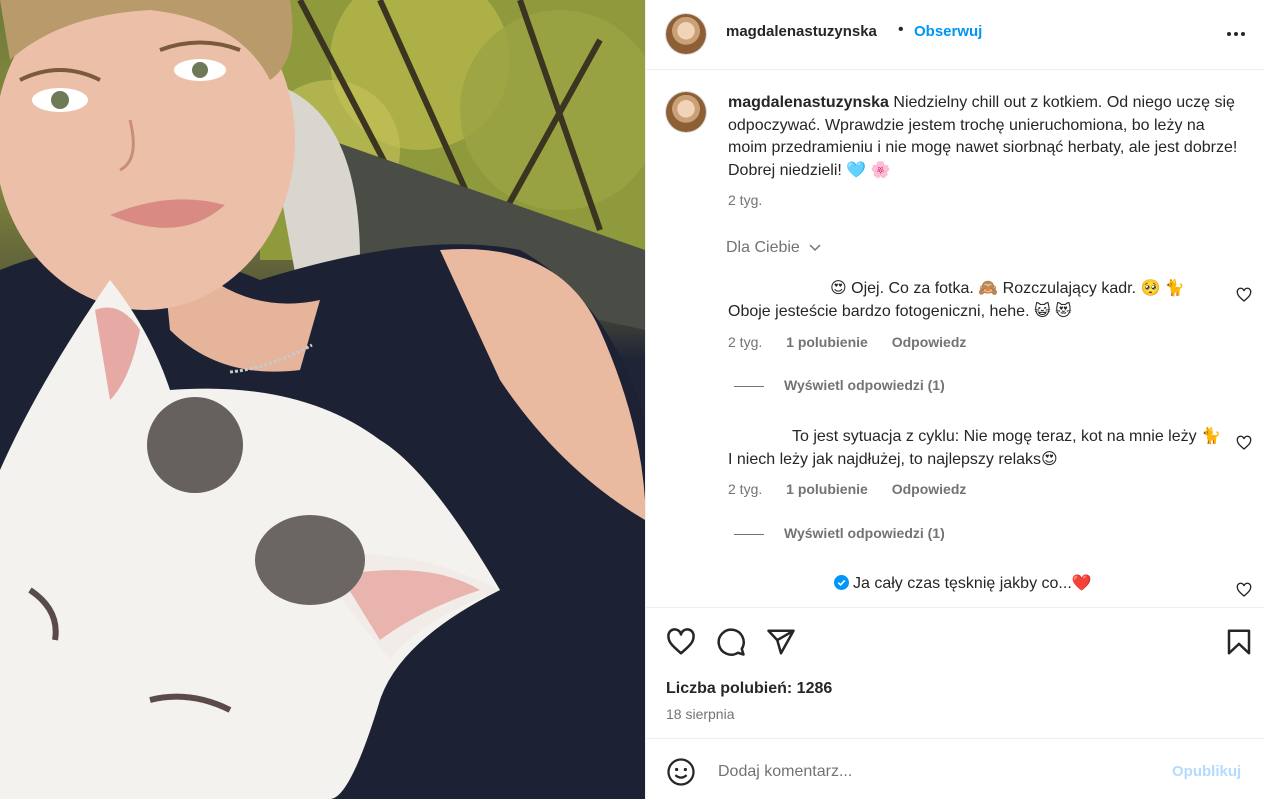 The height and width of the screenshot is (799, 1264). I want to click on caption-timestamp: 2 tyg., so click(745, 200).